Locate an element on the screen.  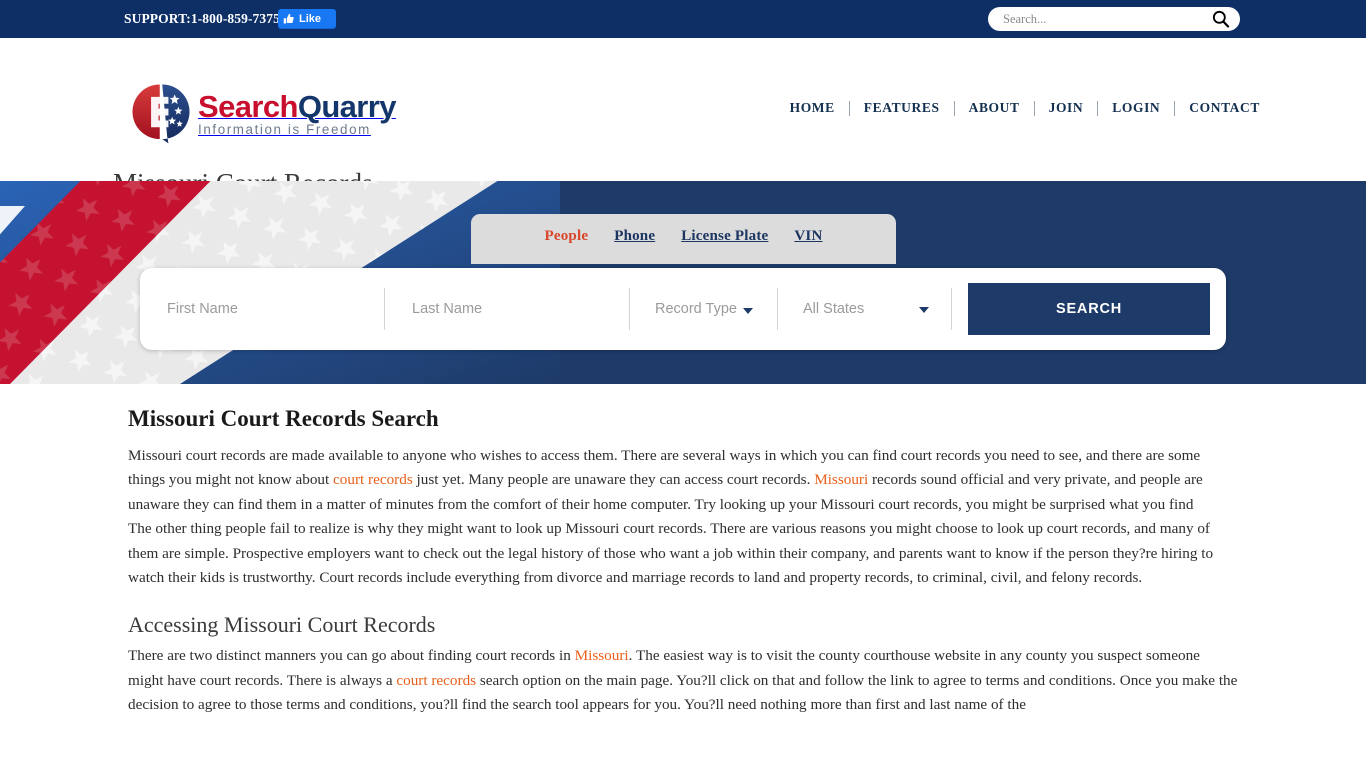
state-select: All States is located at coordinates (865, 309).